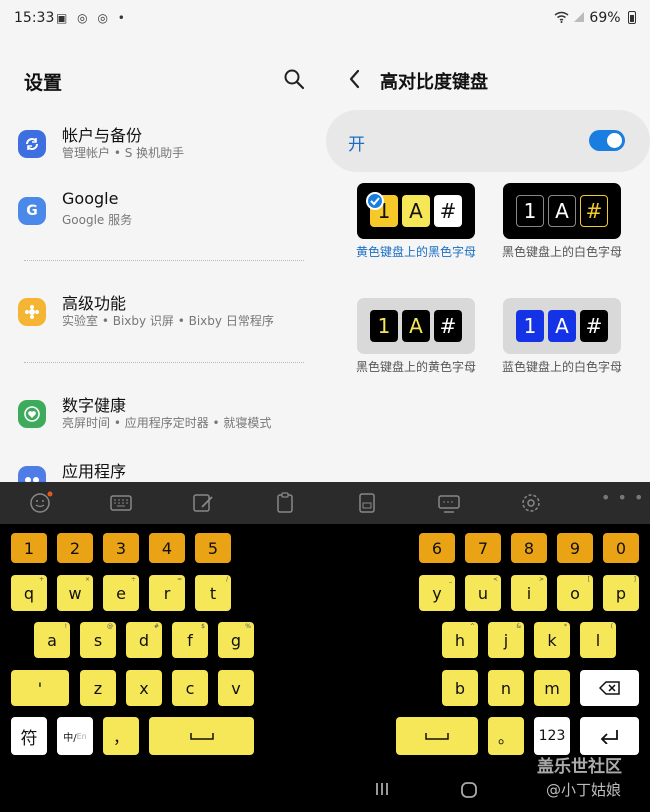  Describe the element at coordinates (575, 548) in the screenshot. I see `key: 9` at that location.